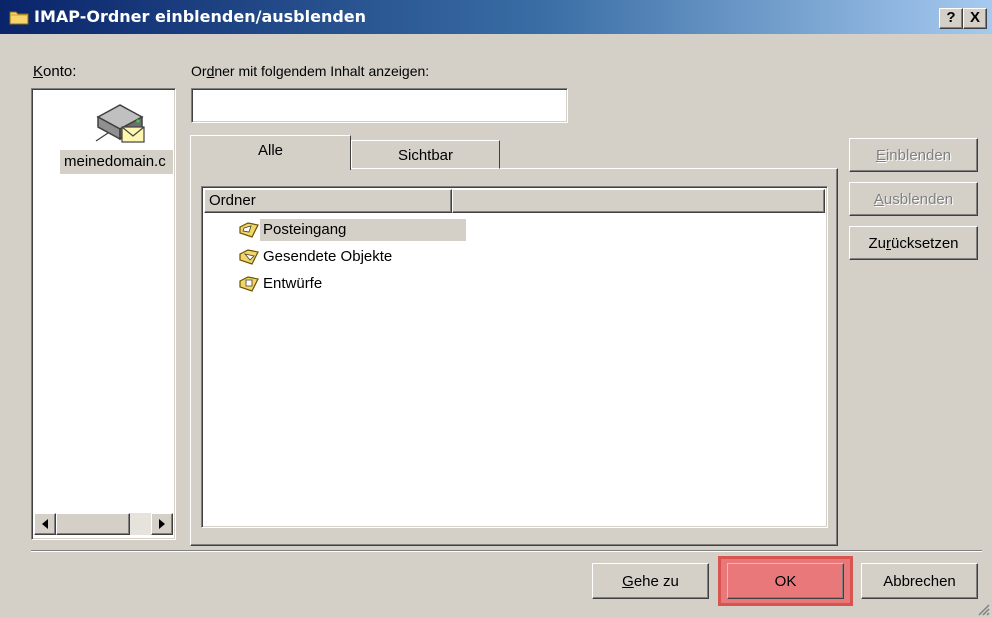  Describe the element at coordinates (249, 257) in the screenshot. I see `sent-folder-icon` at that location.